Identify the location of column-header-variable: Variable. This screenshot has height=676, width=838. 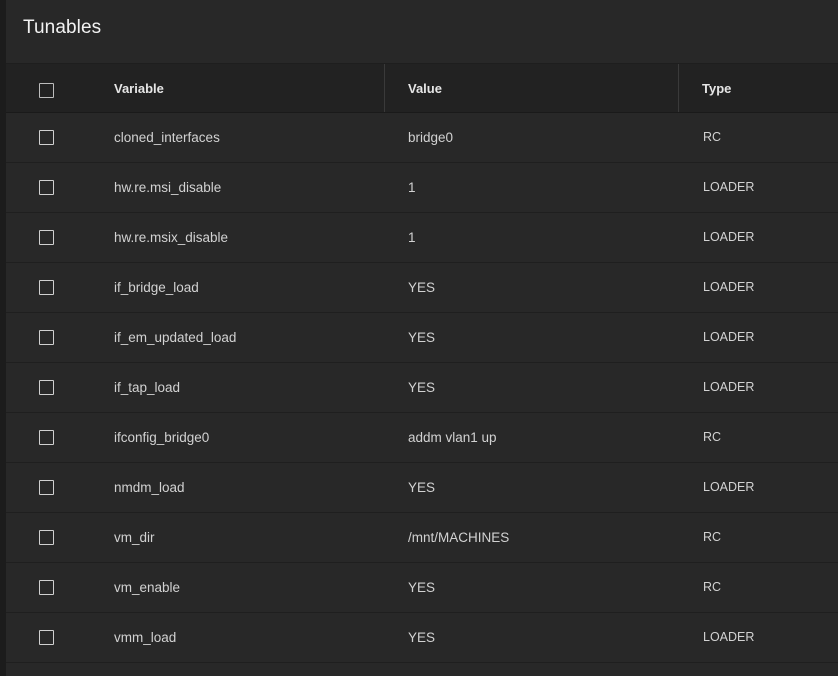
(139, 88).